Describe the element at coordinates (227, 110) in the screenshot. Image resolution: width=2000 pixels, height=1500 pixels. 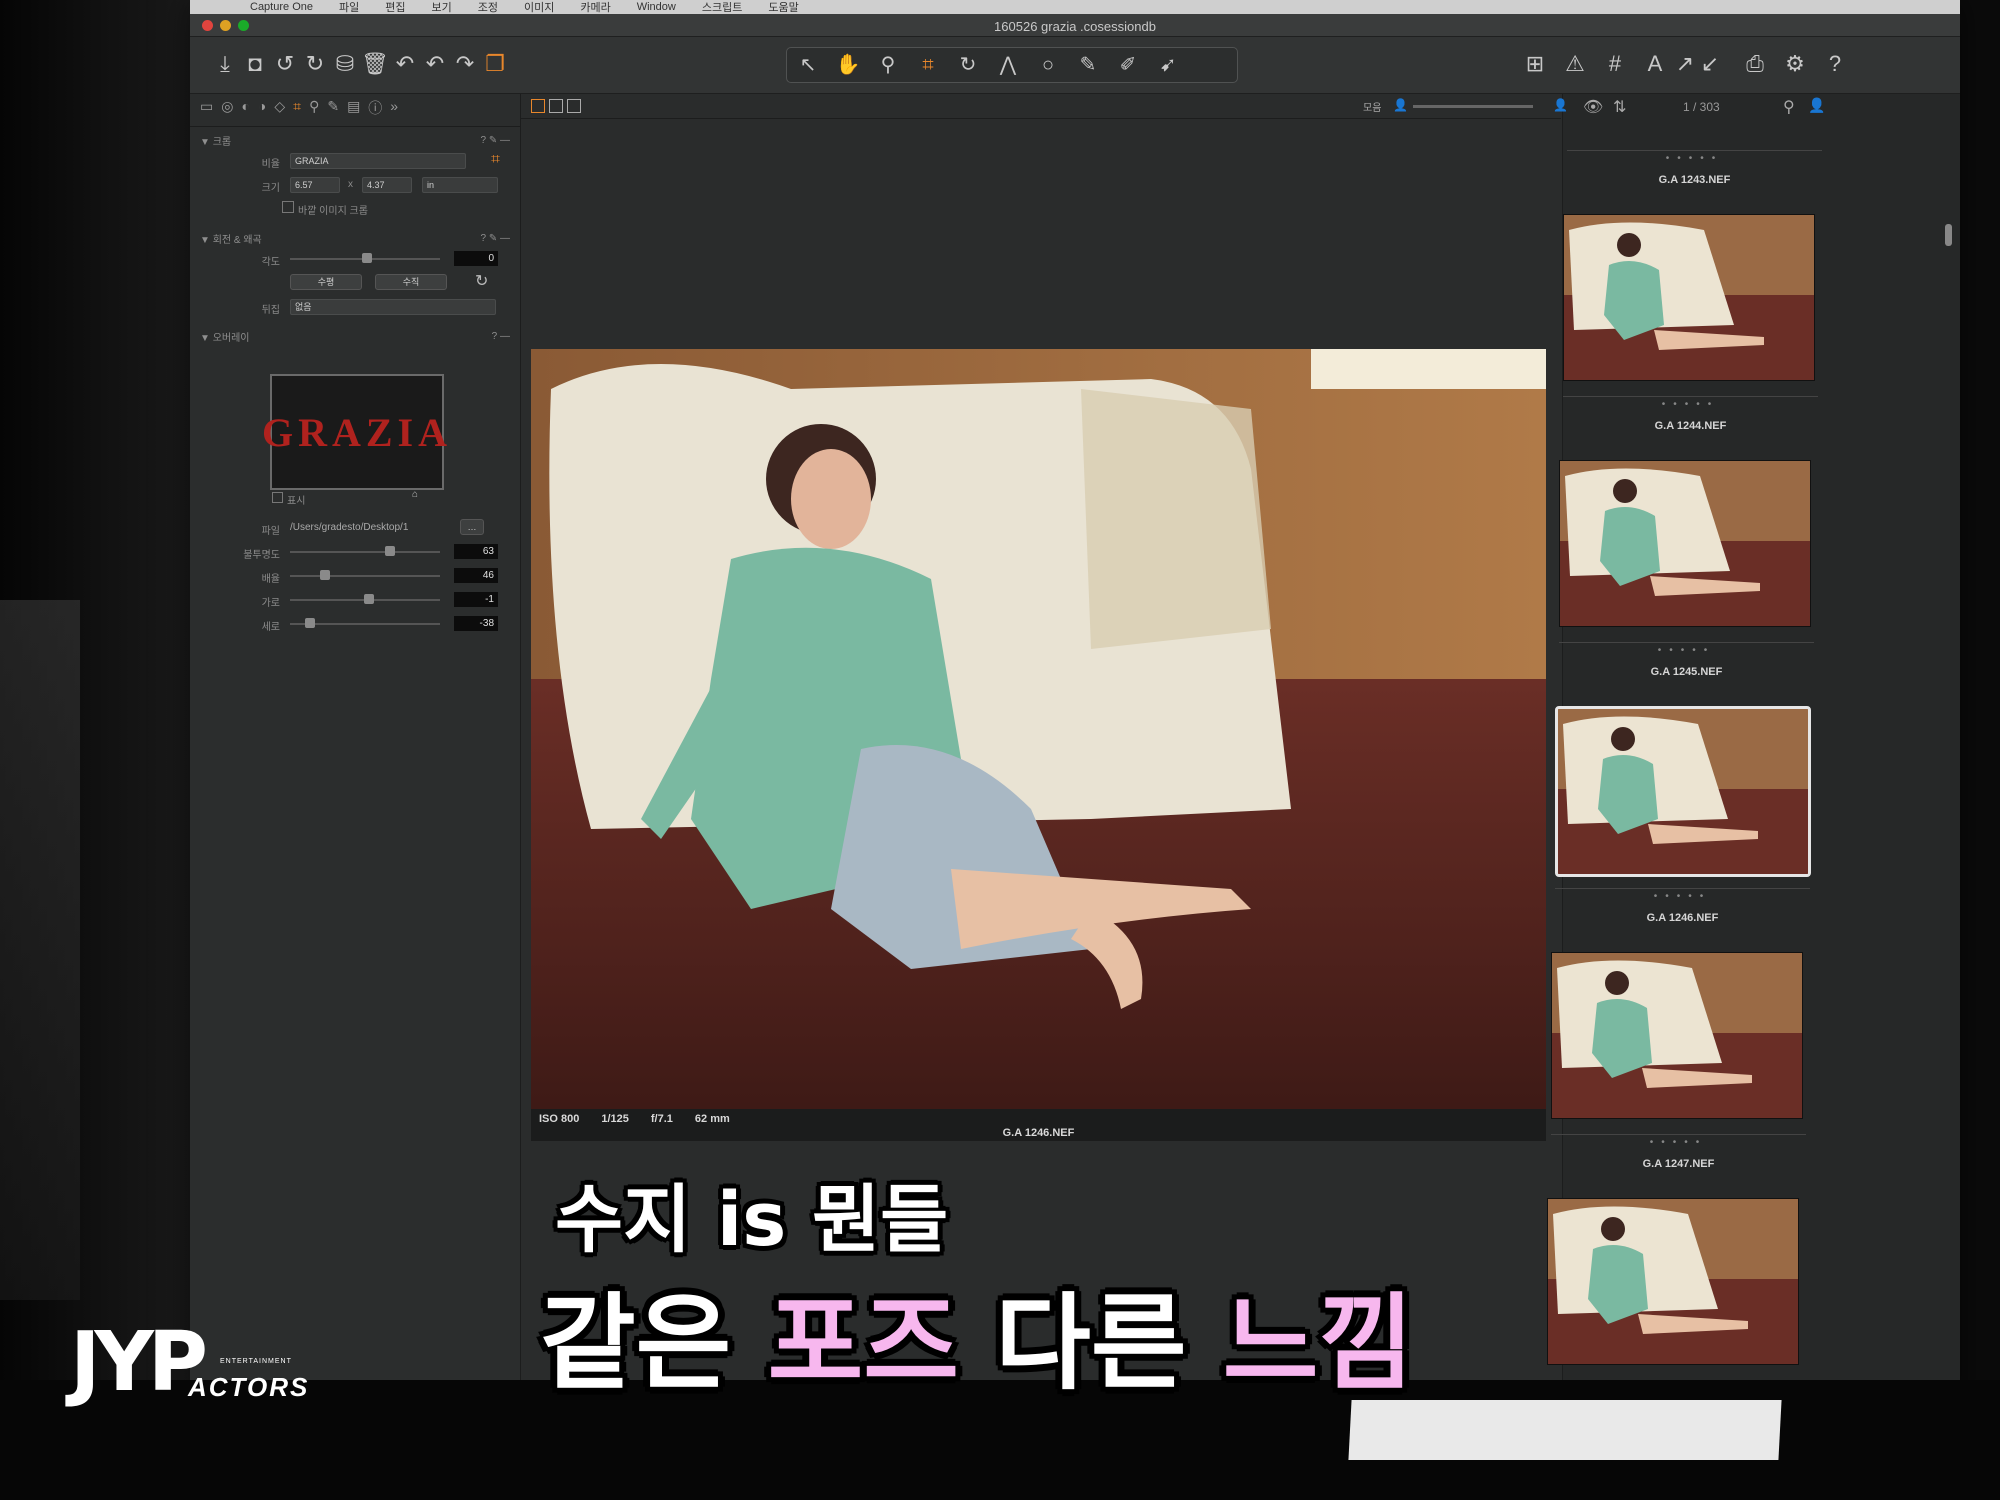
I see `capture-tab-icon: ◎` at that location.